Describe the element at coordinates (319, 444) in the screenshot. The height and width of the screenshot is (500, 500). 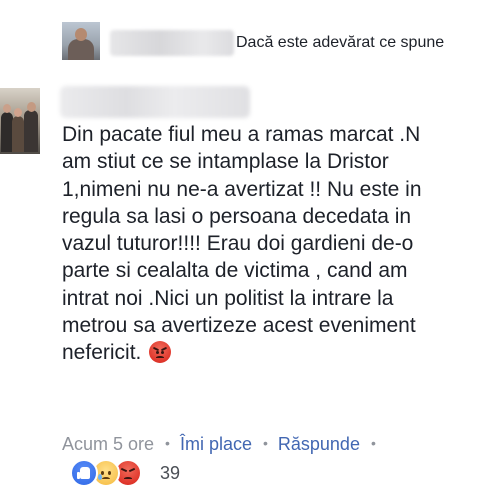
I see `reply-link: Răspunde` at that location.